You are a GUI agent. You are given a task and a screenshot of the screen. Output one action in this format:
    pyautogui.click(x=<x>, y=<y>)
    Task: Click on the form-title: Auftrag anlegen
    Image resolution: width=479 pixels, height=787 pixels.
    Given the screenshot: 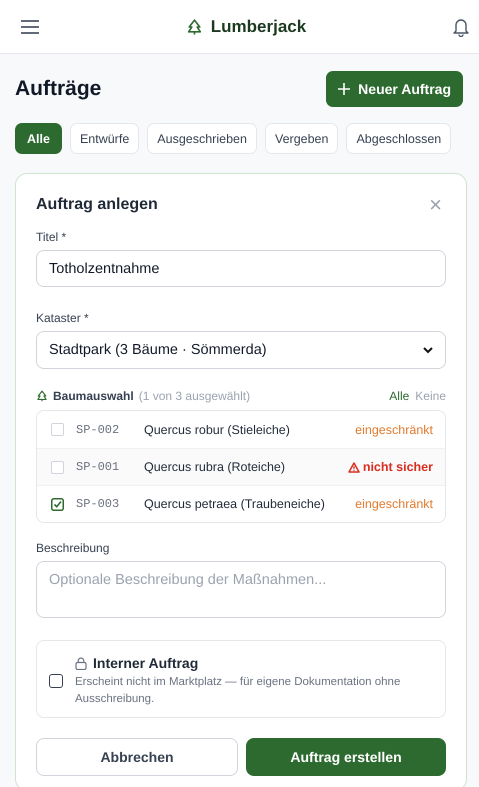 What is the action you would take?
    pyautogui.click(x=97, y=205)
    